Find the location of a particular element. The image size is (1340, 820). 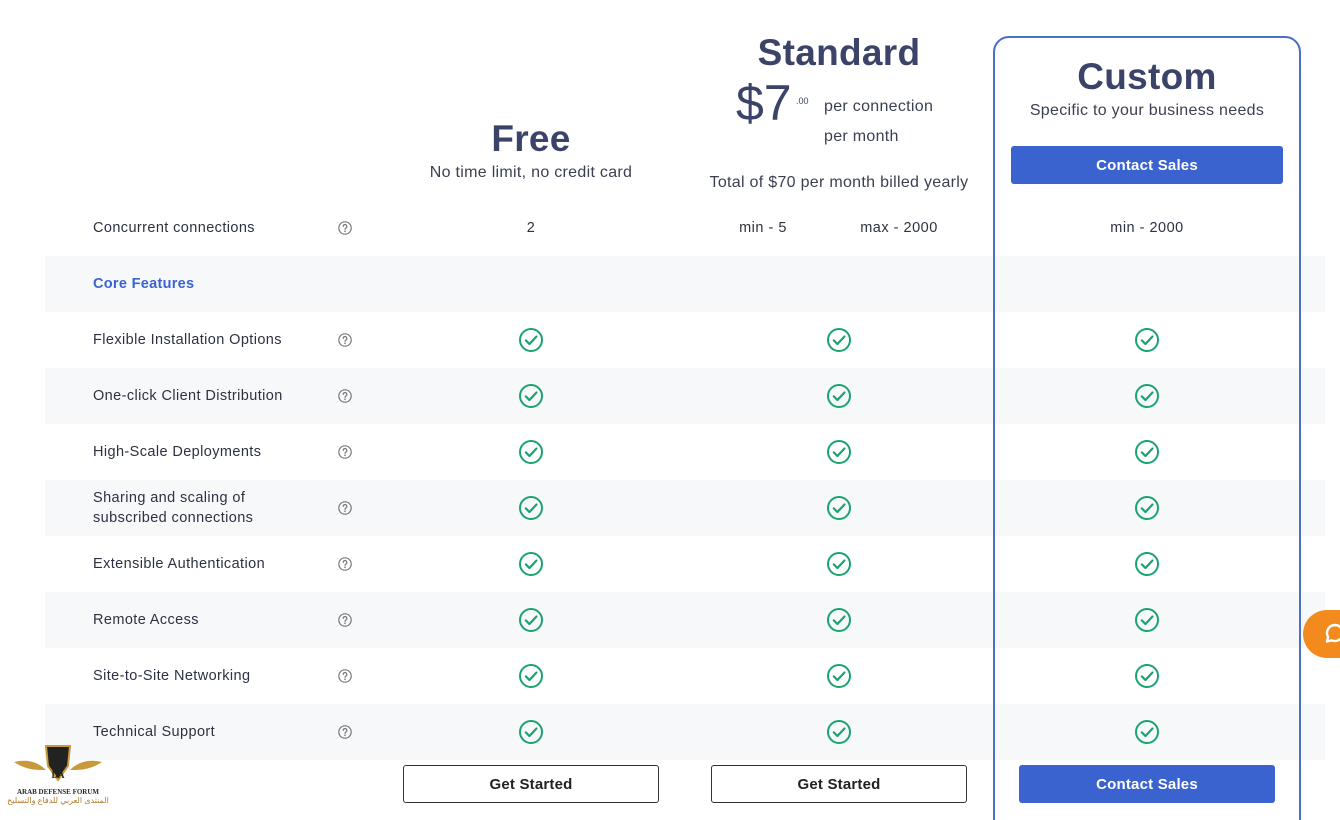

free-get-started-button: Get Started is located at coordinates (531, 784).